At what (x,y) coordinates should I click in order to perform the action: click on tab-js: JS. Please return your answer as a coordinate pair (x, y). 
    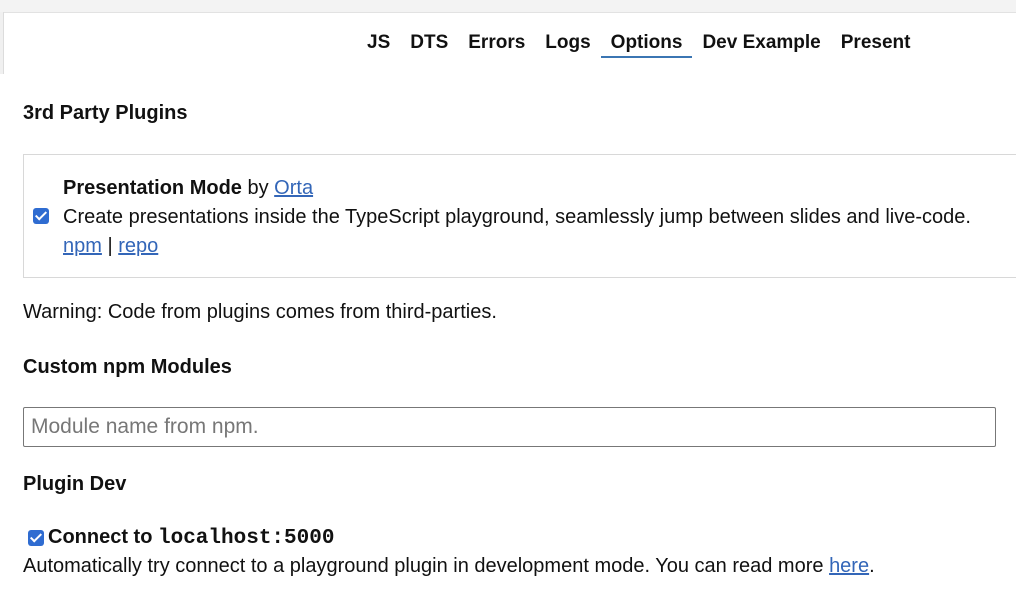
    Looking at the image, I should click on (378, 44).